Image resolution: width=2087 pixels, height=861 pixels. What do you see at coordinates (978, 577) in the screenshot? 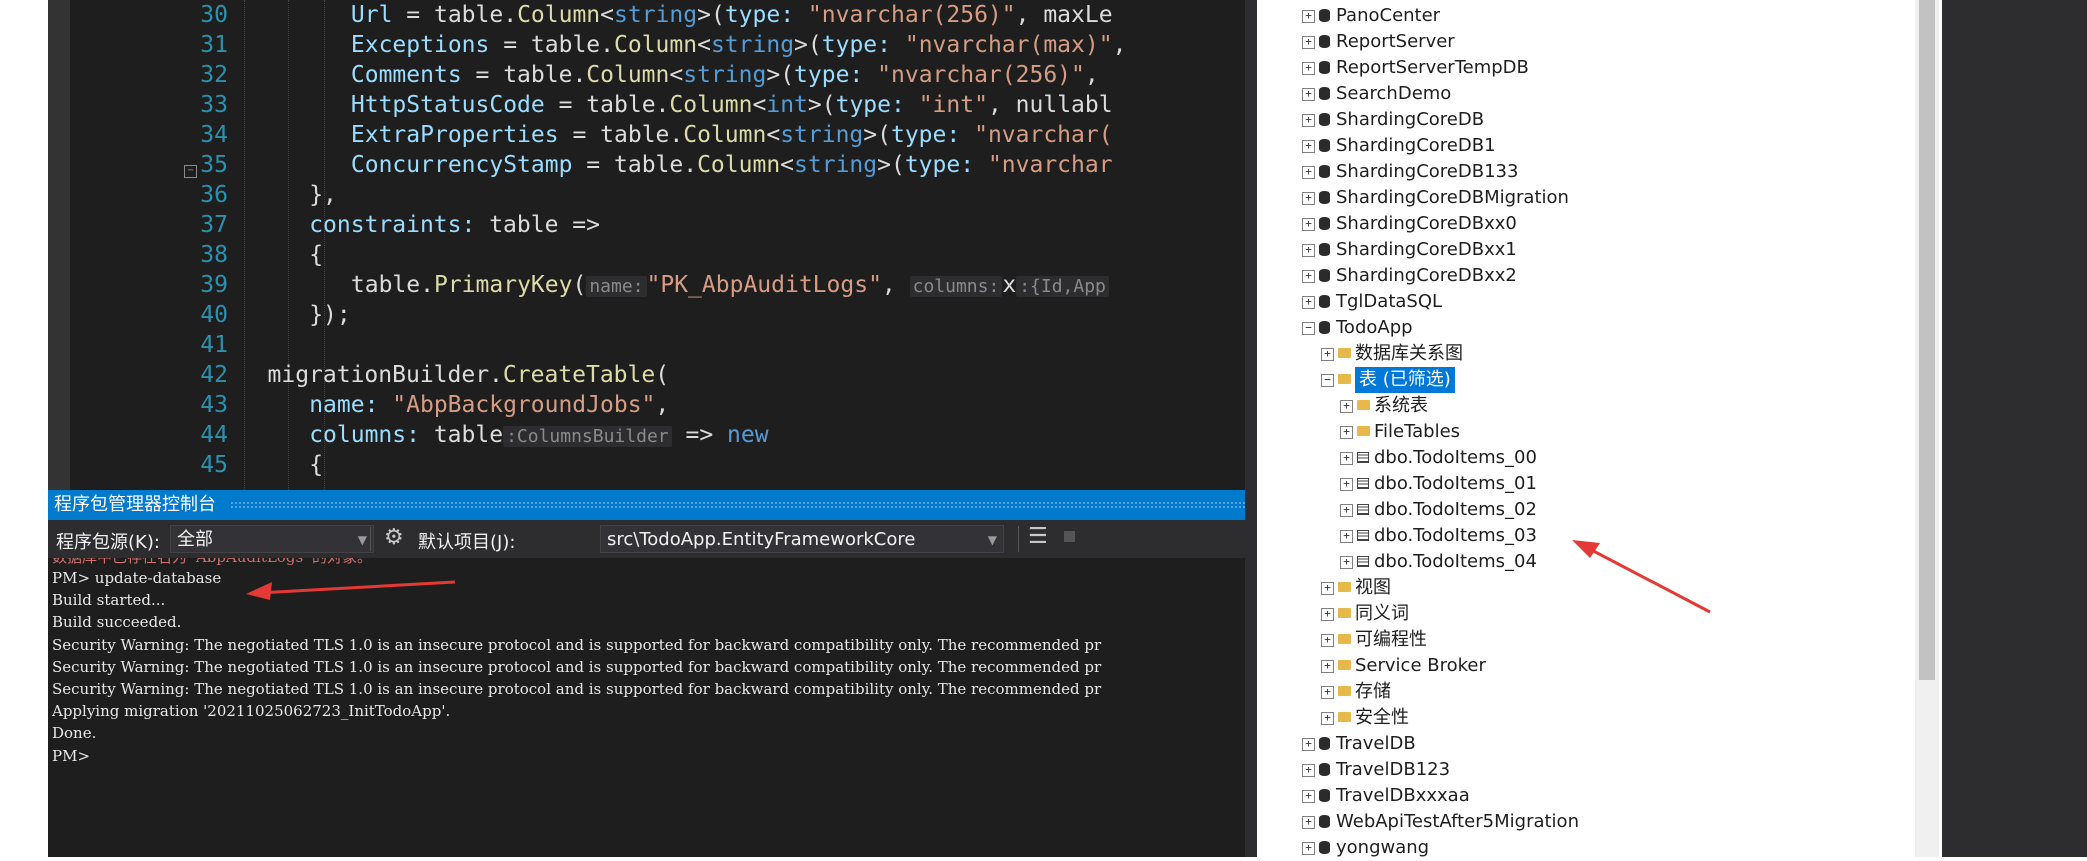
I see `annotation-arrows` at bounding box center [978, 577].